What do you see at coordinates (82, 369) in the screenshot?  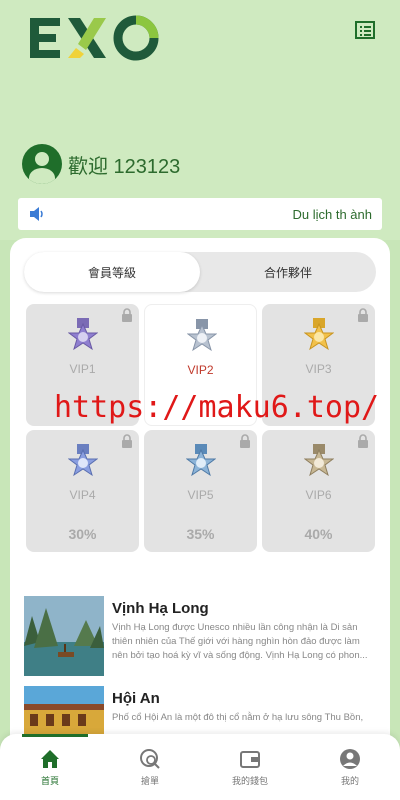 I see `vip-name: VIP1` at bounding box center [82, 369].